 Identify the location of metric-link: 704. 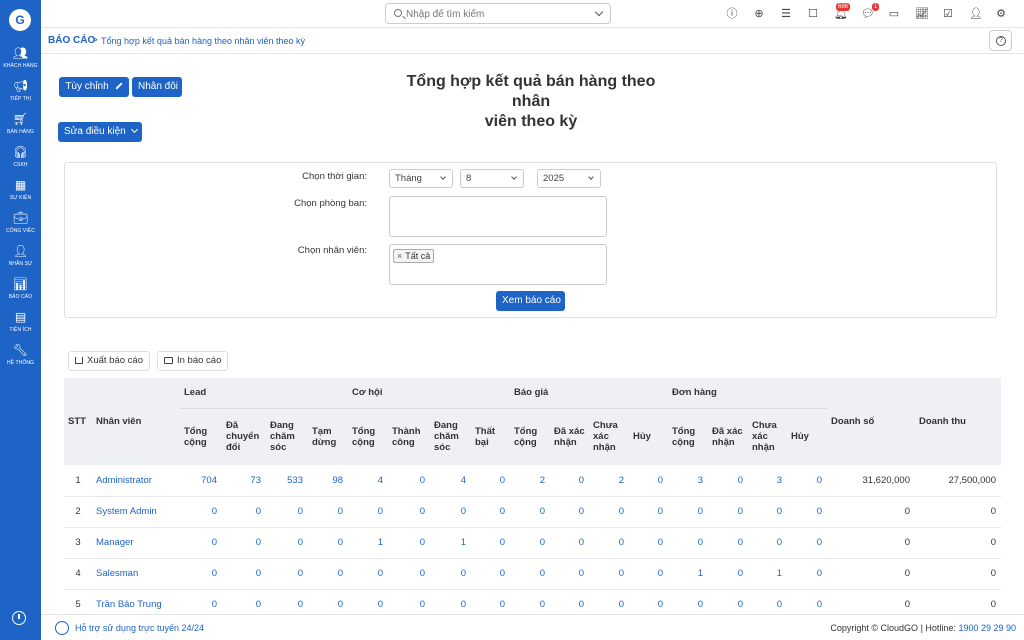
(201, 481).